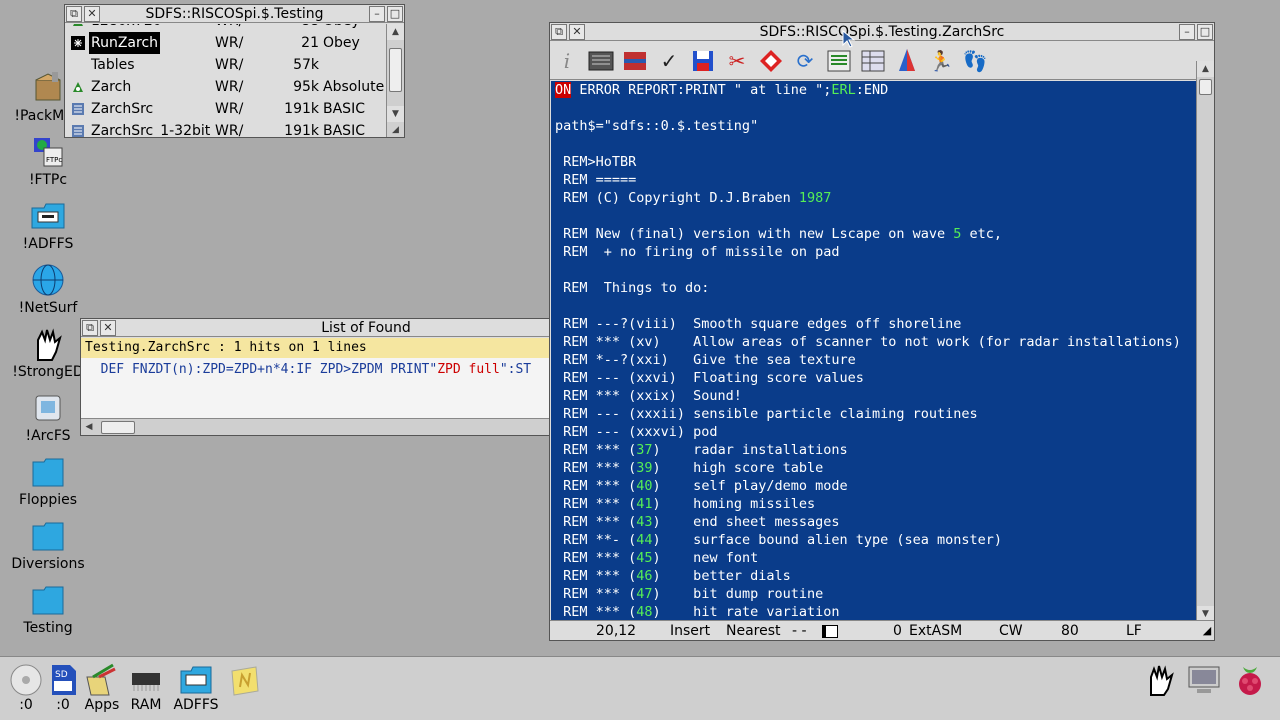 The width and height of the screenshot is (1280, 720). I want to click on code-token: path$="sdfs::0.$.testing", so click(657, 126).